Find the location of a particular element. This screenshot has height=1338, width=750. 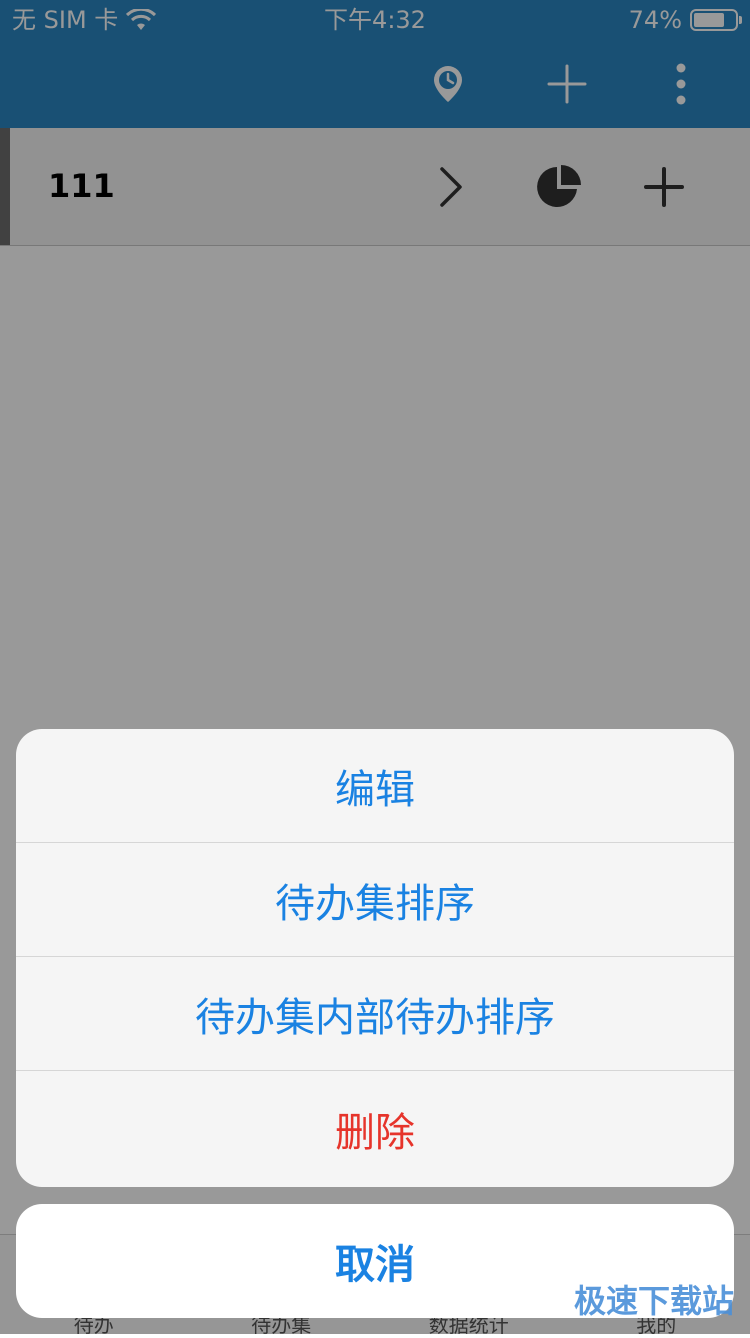

watermark-text: 极速下载站 is located at coordinates (654, 1299).